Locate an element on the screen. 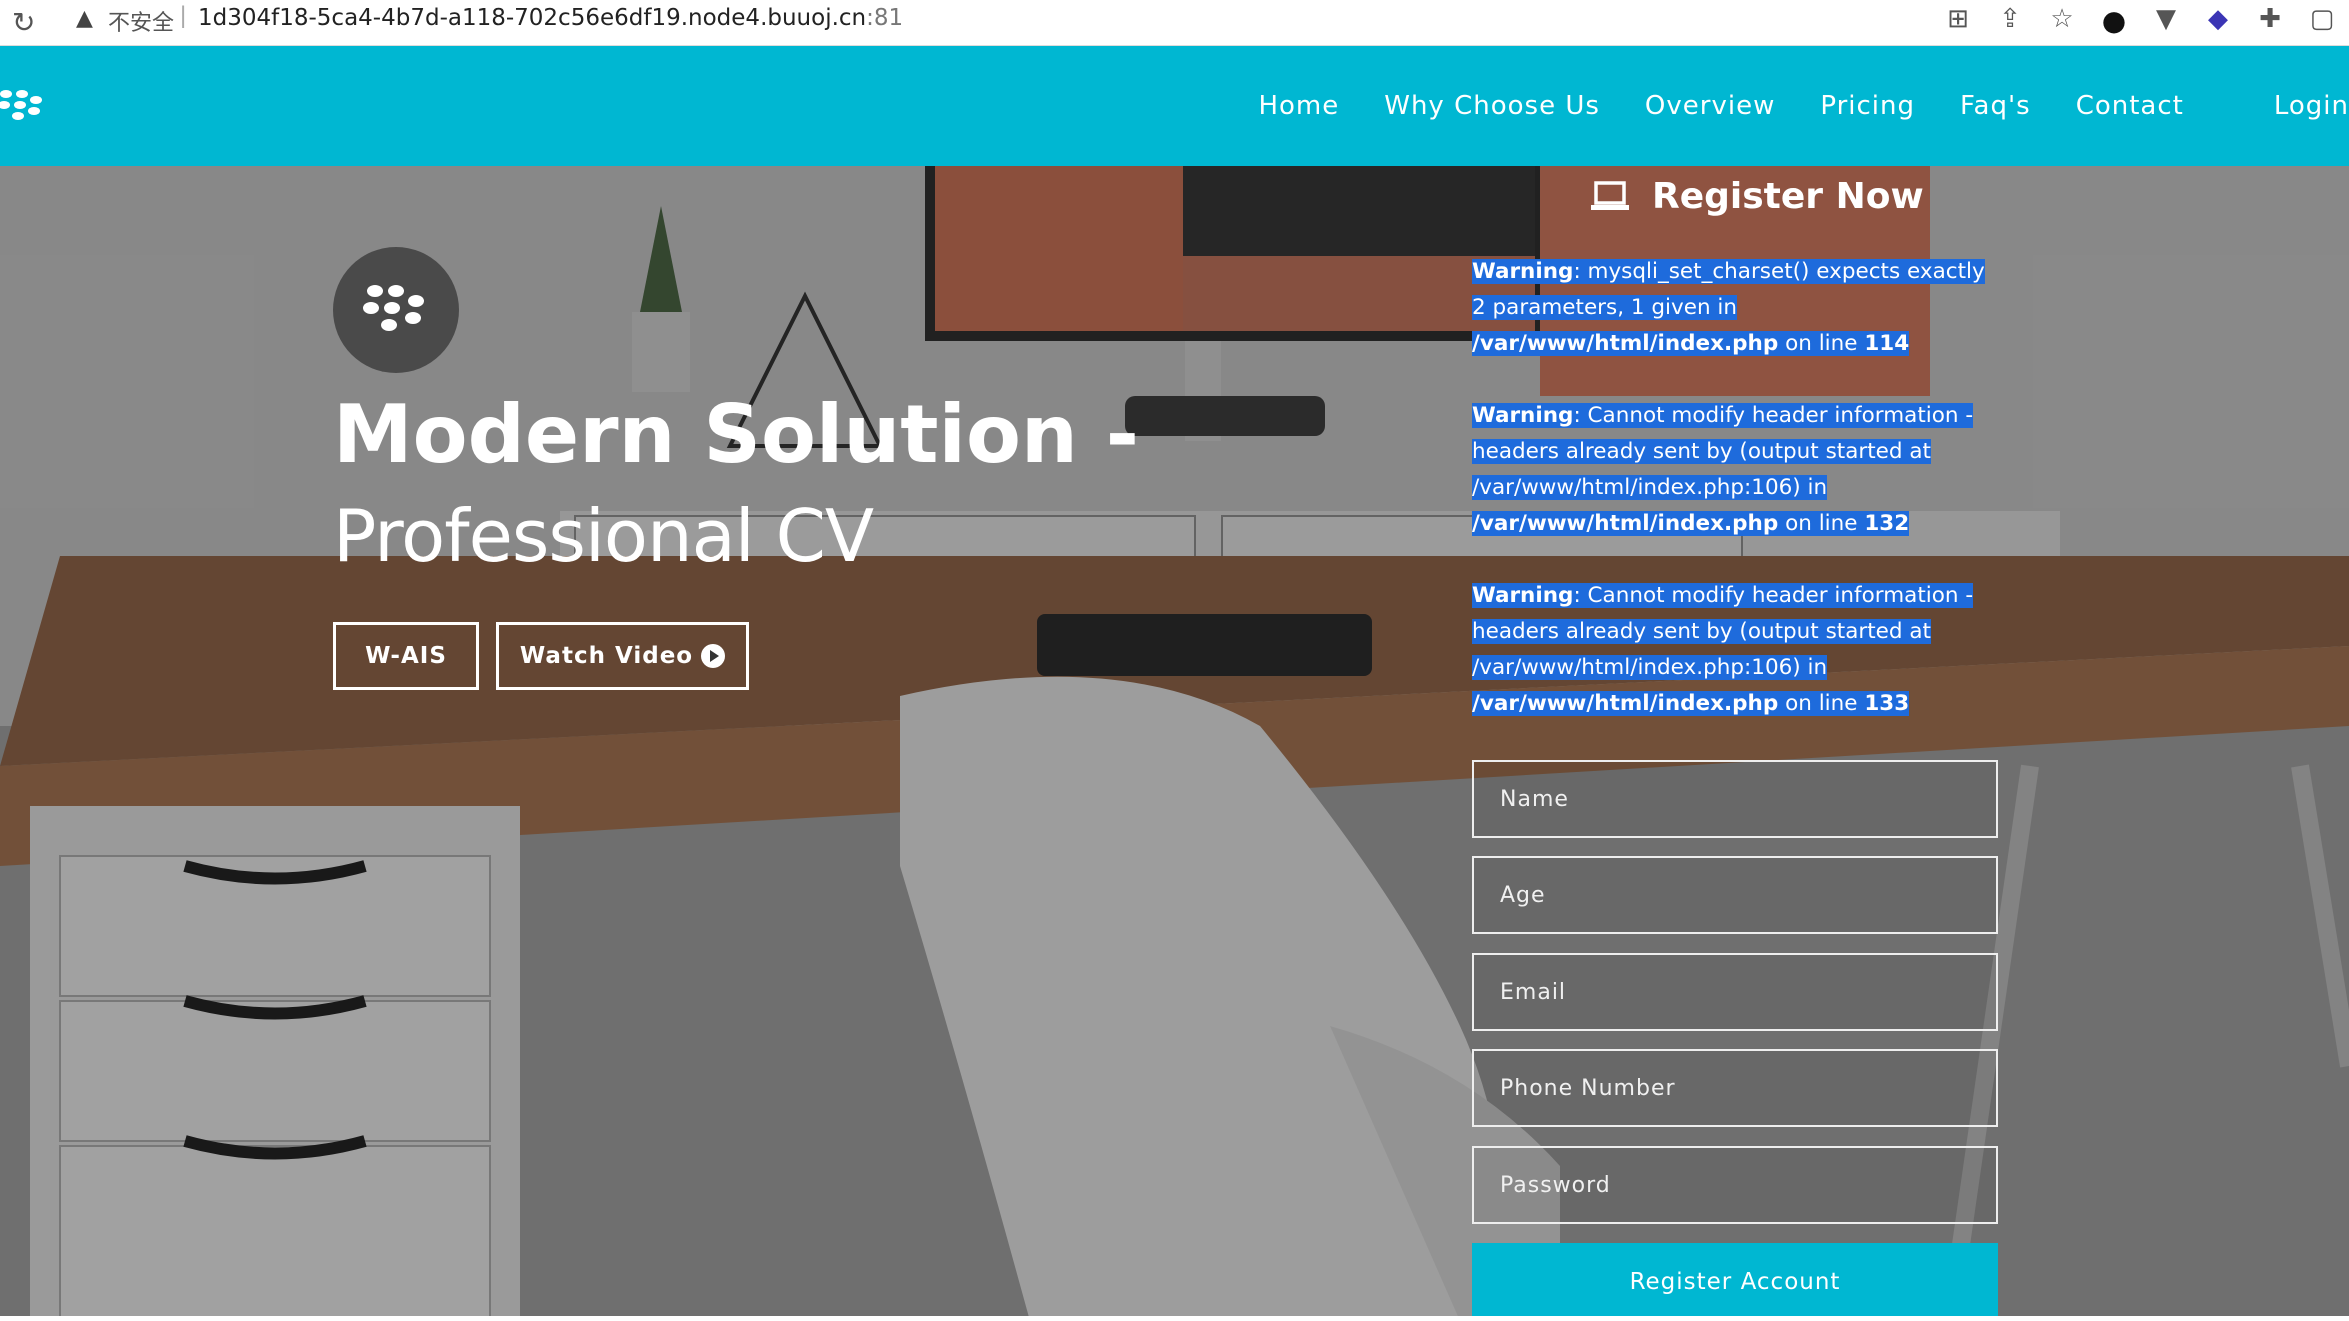 The image size is (2349, 1321). hero-logo is located at coordinates (396, 310).